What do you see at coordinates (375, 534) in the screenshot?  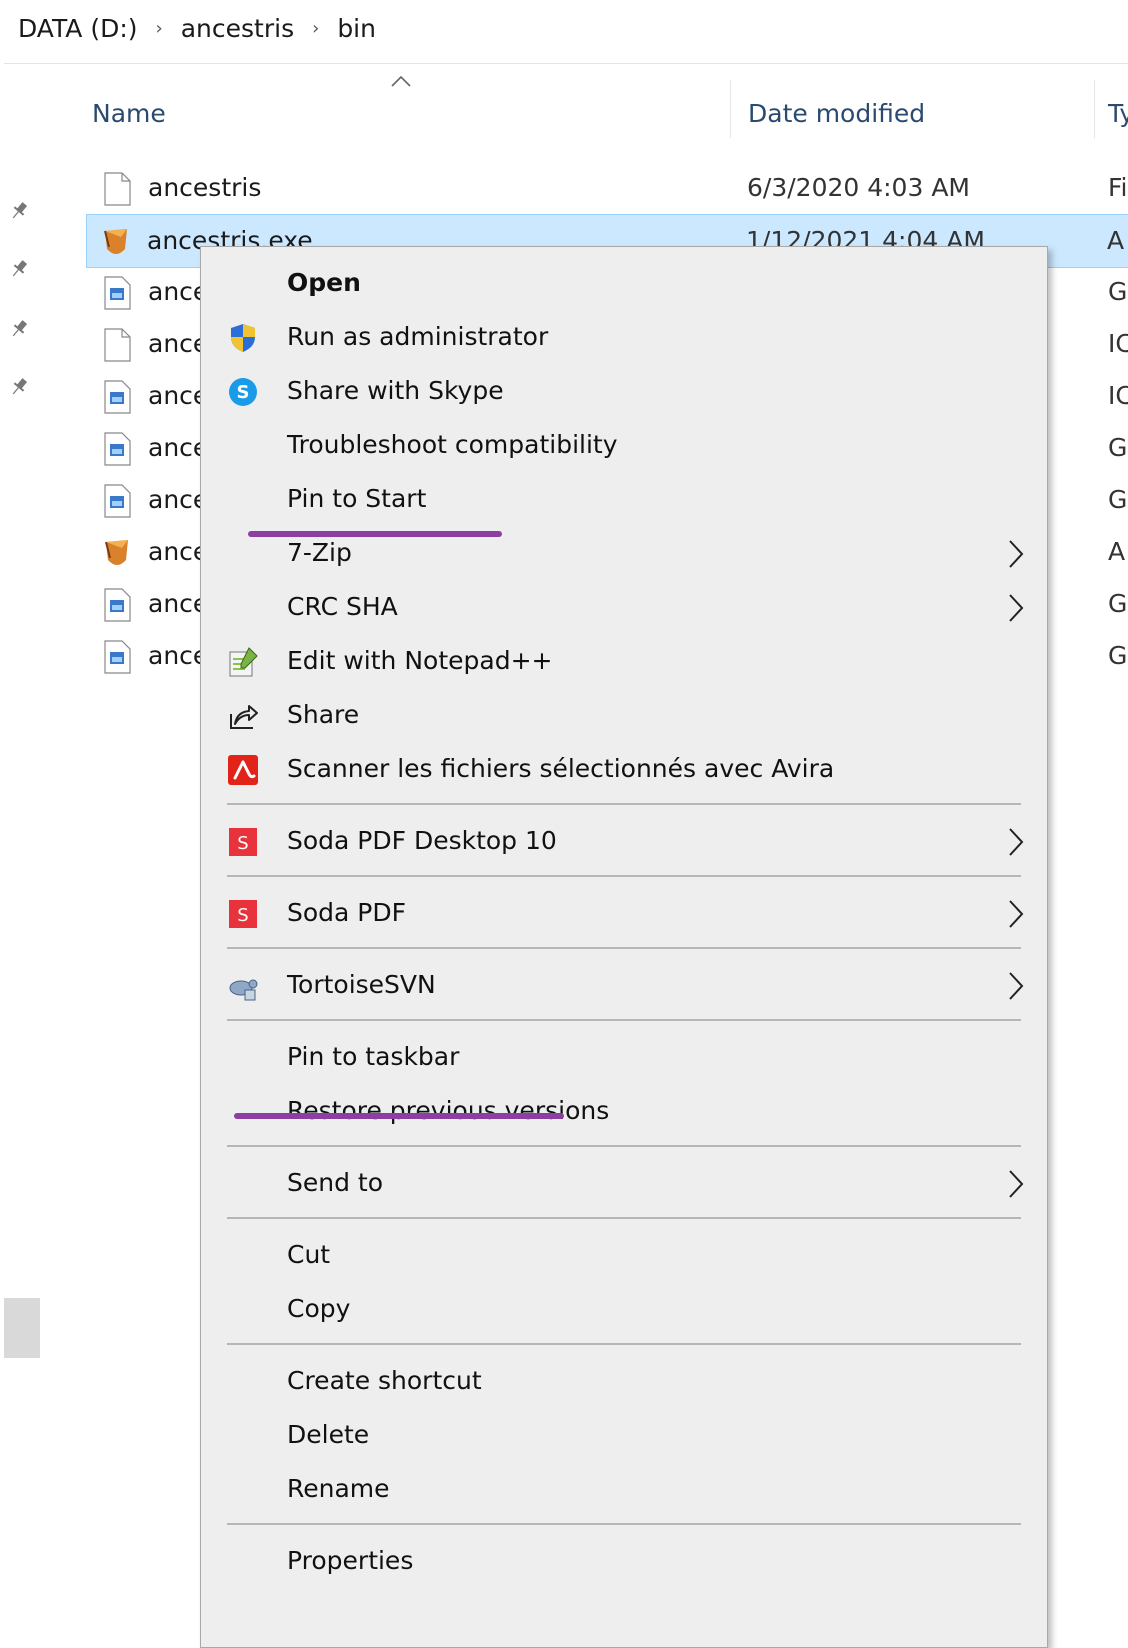 I see `underline-annotation-pin-to-start` at bounding box center [375, 534].